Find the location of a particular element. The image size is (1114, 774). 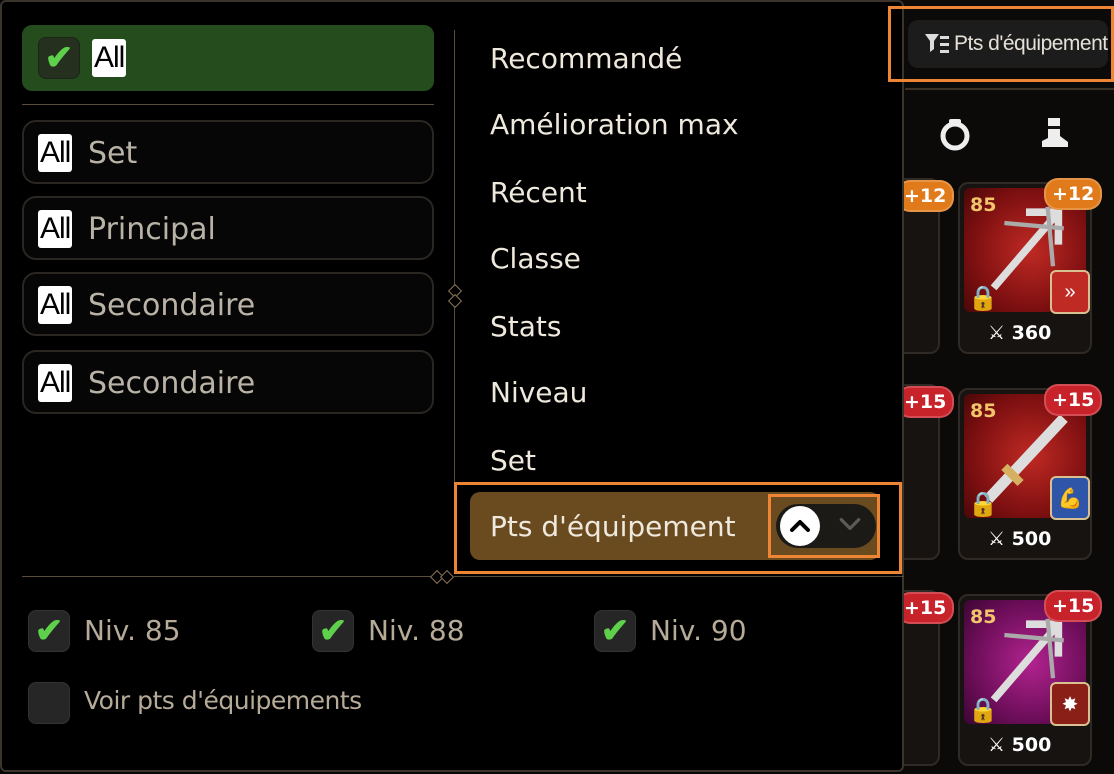

boots-icon is located at coordinates (1054, 135).